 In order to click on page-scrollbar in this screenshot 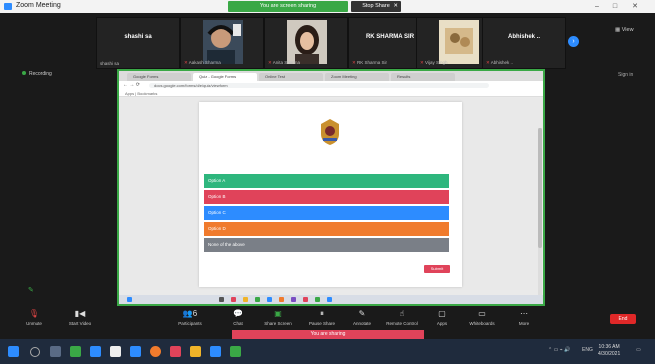, I will do `click(540, 216)`.